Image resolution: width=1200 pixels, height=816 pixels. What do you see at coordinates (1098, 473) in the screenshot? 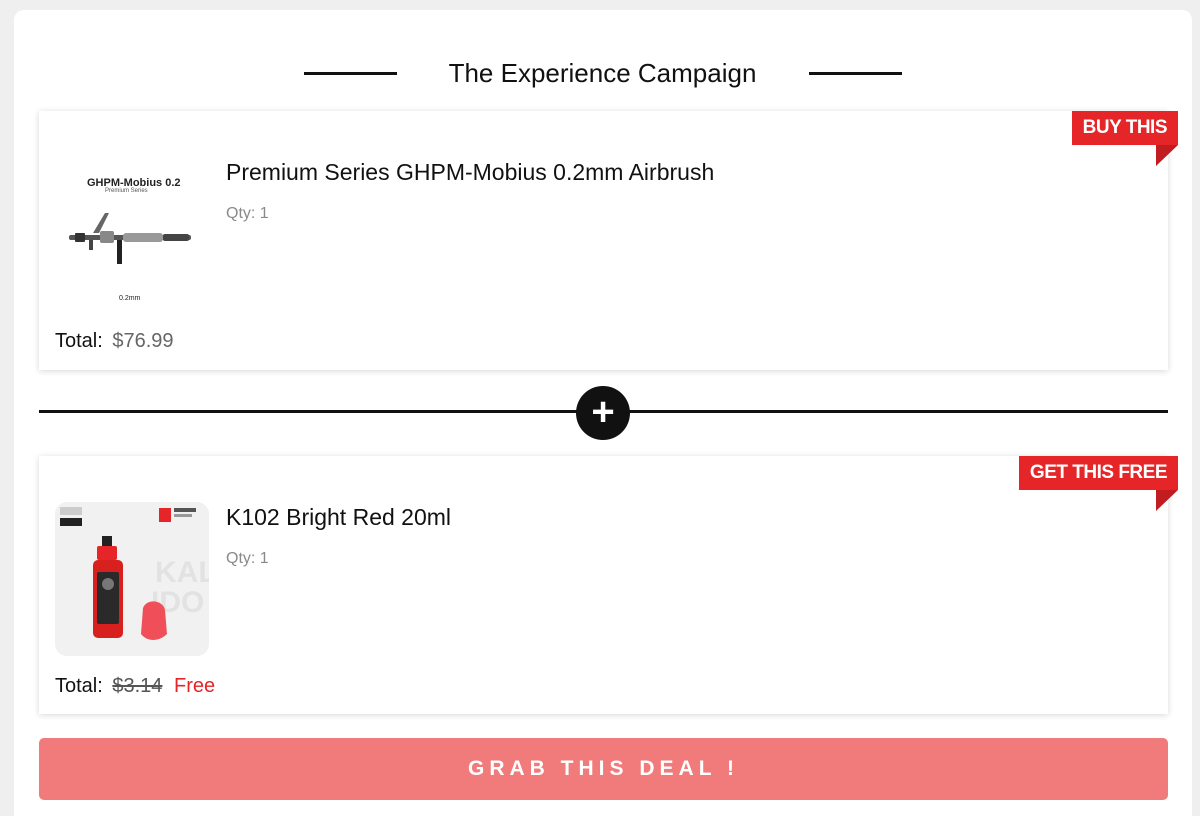
I see `get-this-free-ribbon: GET THIS FREE` at bounding box center [1098, 473].